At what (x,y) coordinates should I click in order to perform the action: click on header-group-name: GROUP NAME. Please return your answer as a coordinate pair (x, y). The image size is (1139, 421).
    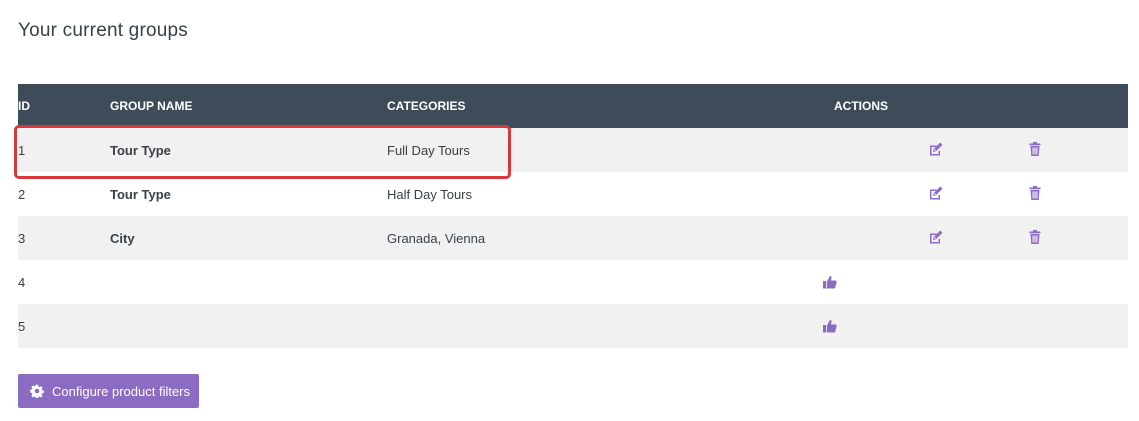
    Looking at the image, I should click on (248, 106).